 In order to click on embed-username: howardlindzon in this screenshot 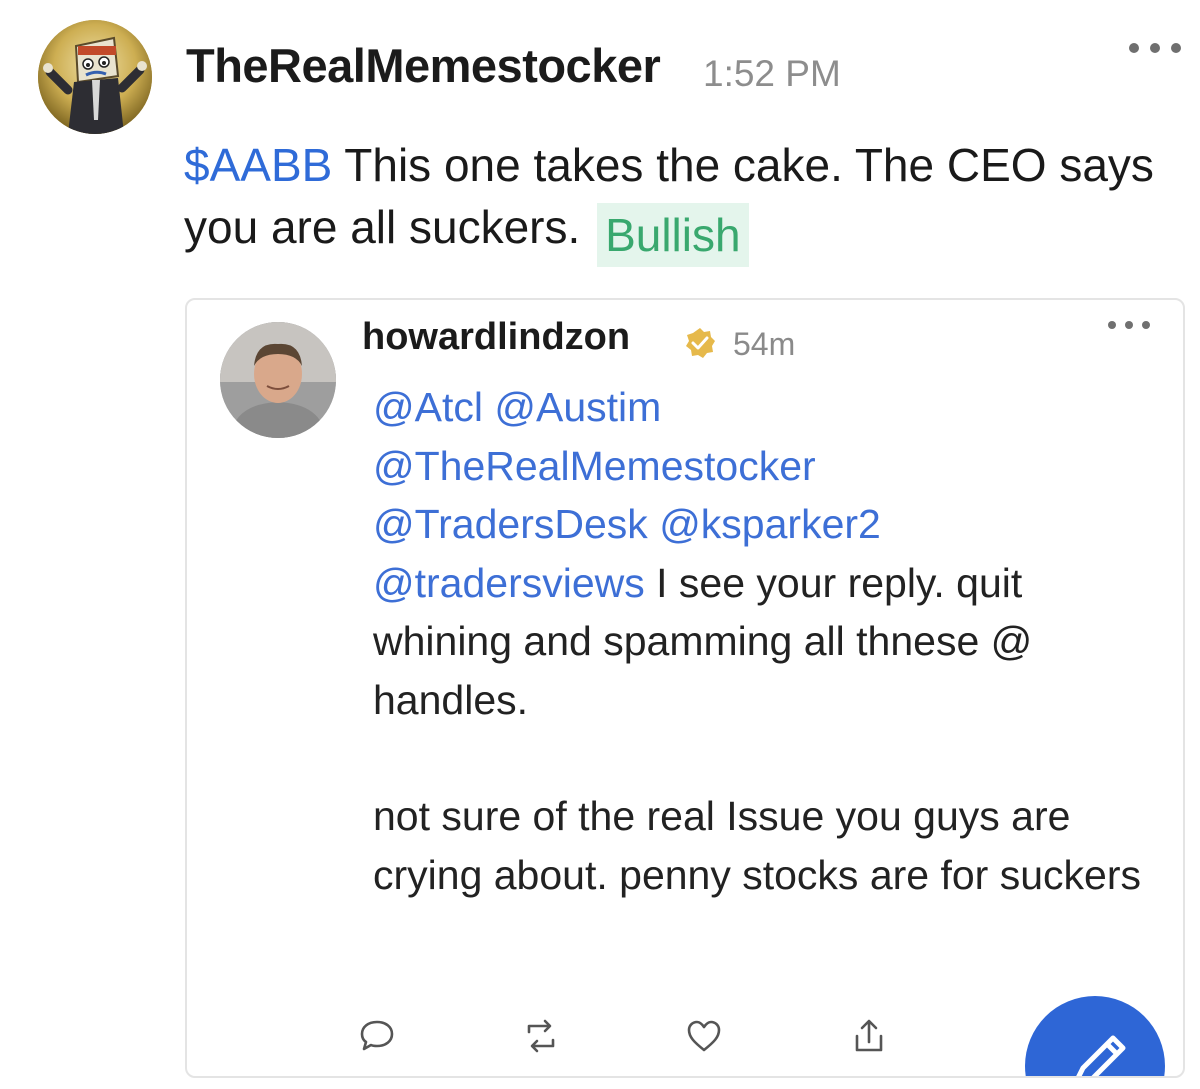, I will do `click(496, 337)`.